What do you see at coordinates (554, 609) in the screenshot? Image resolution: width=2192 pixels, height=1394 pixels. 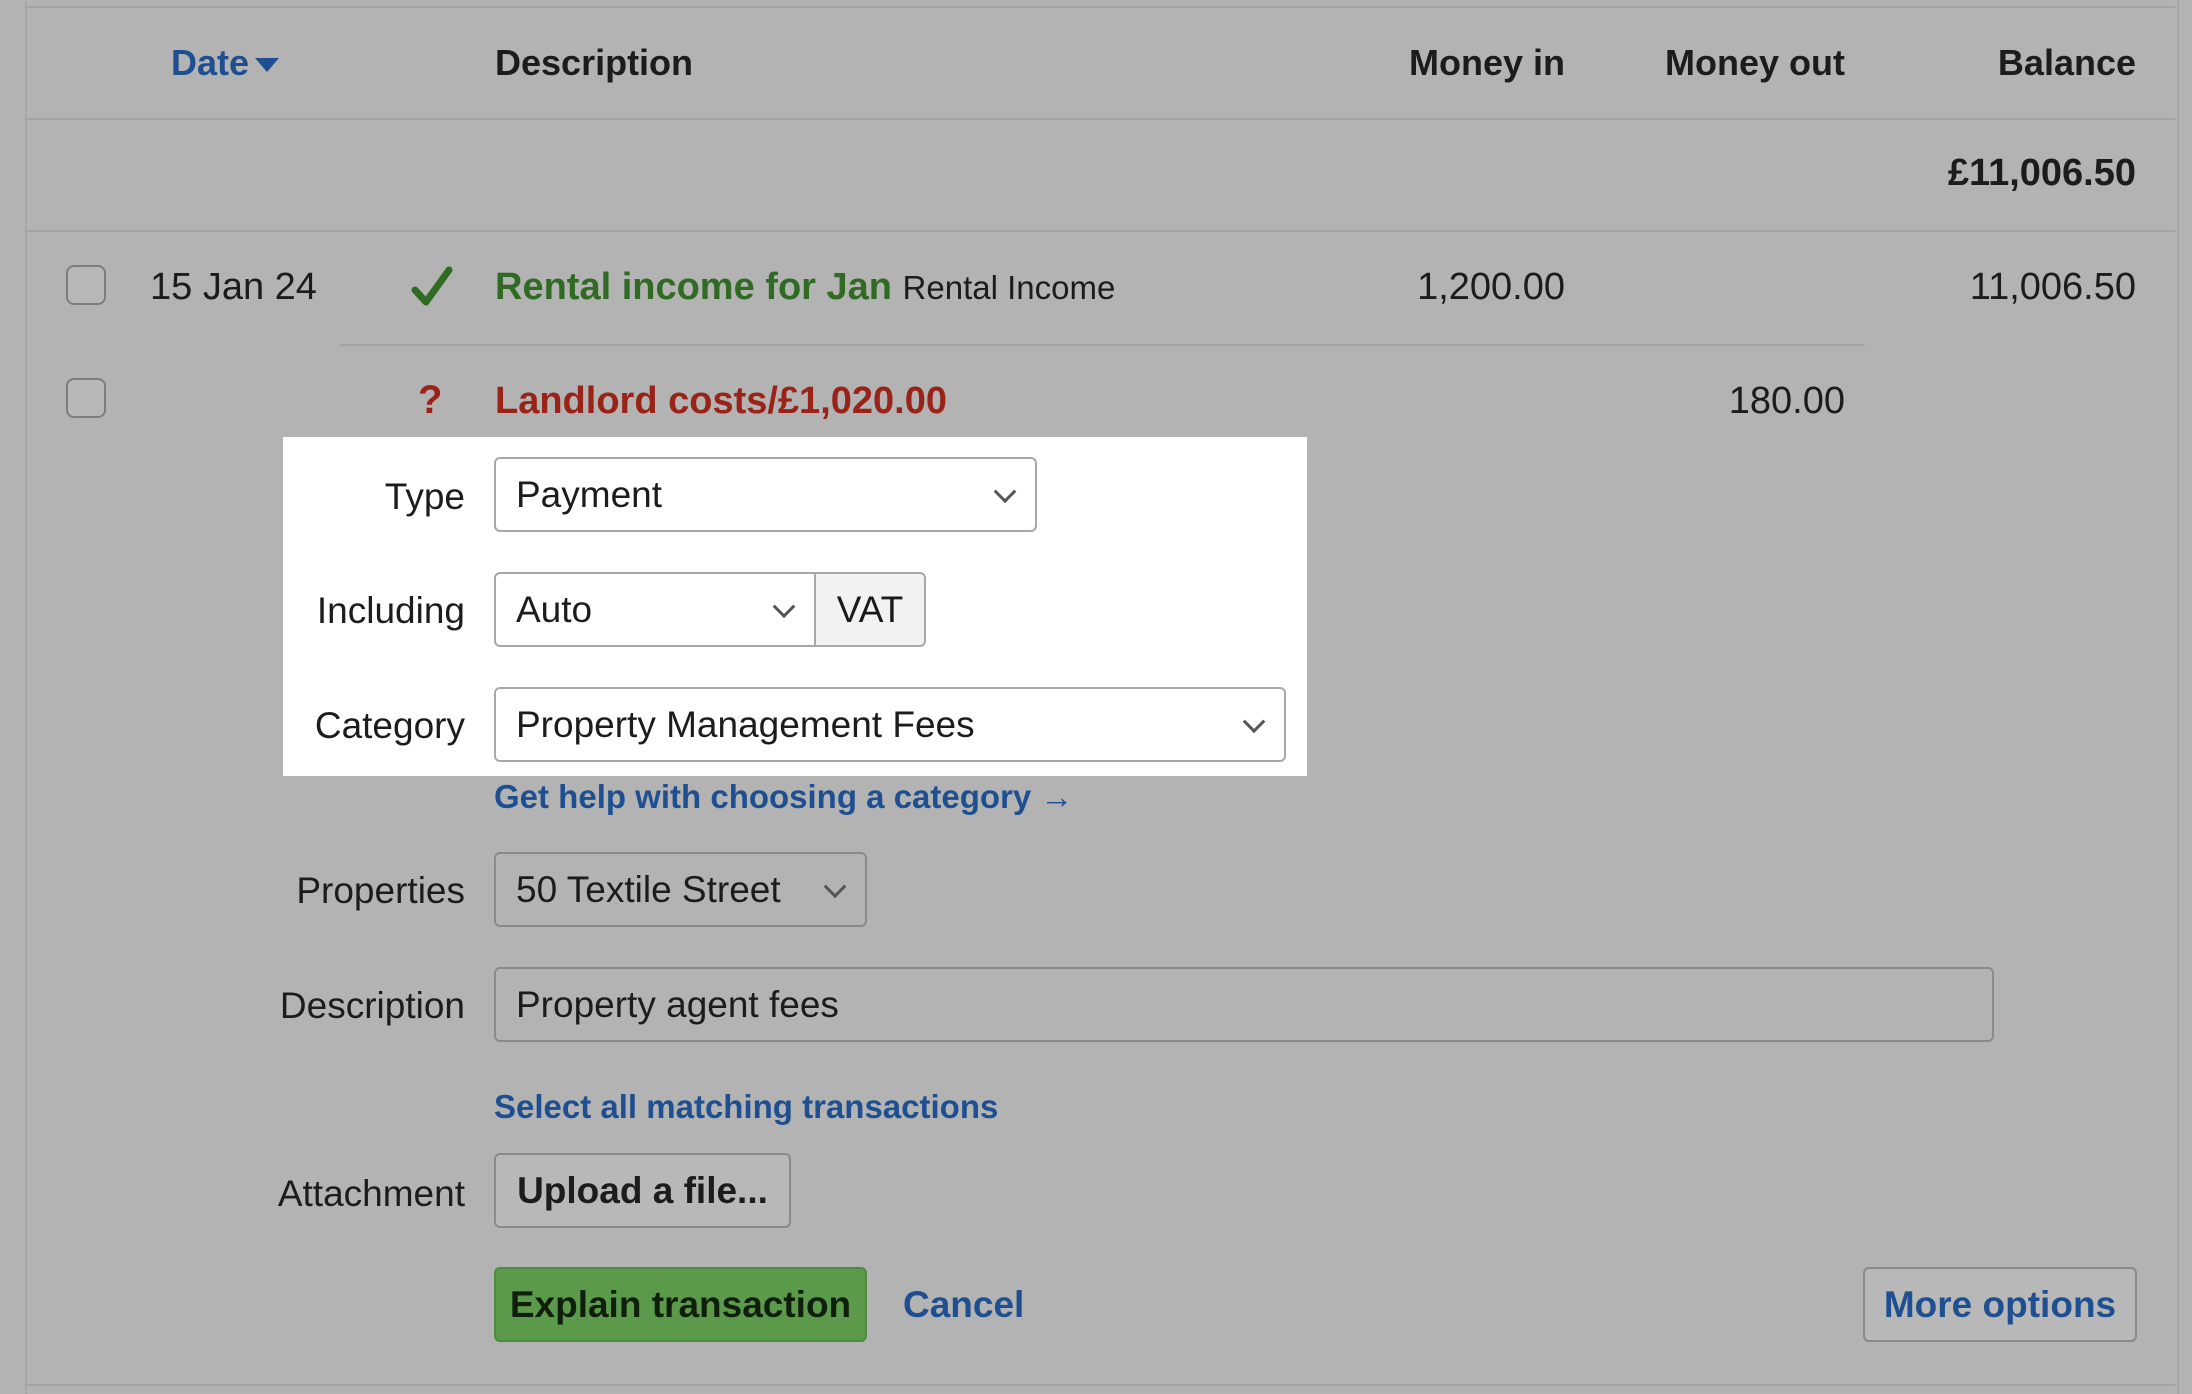 I see `including-select-value: Auto` at bounding box center [554, 609].